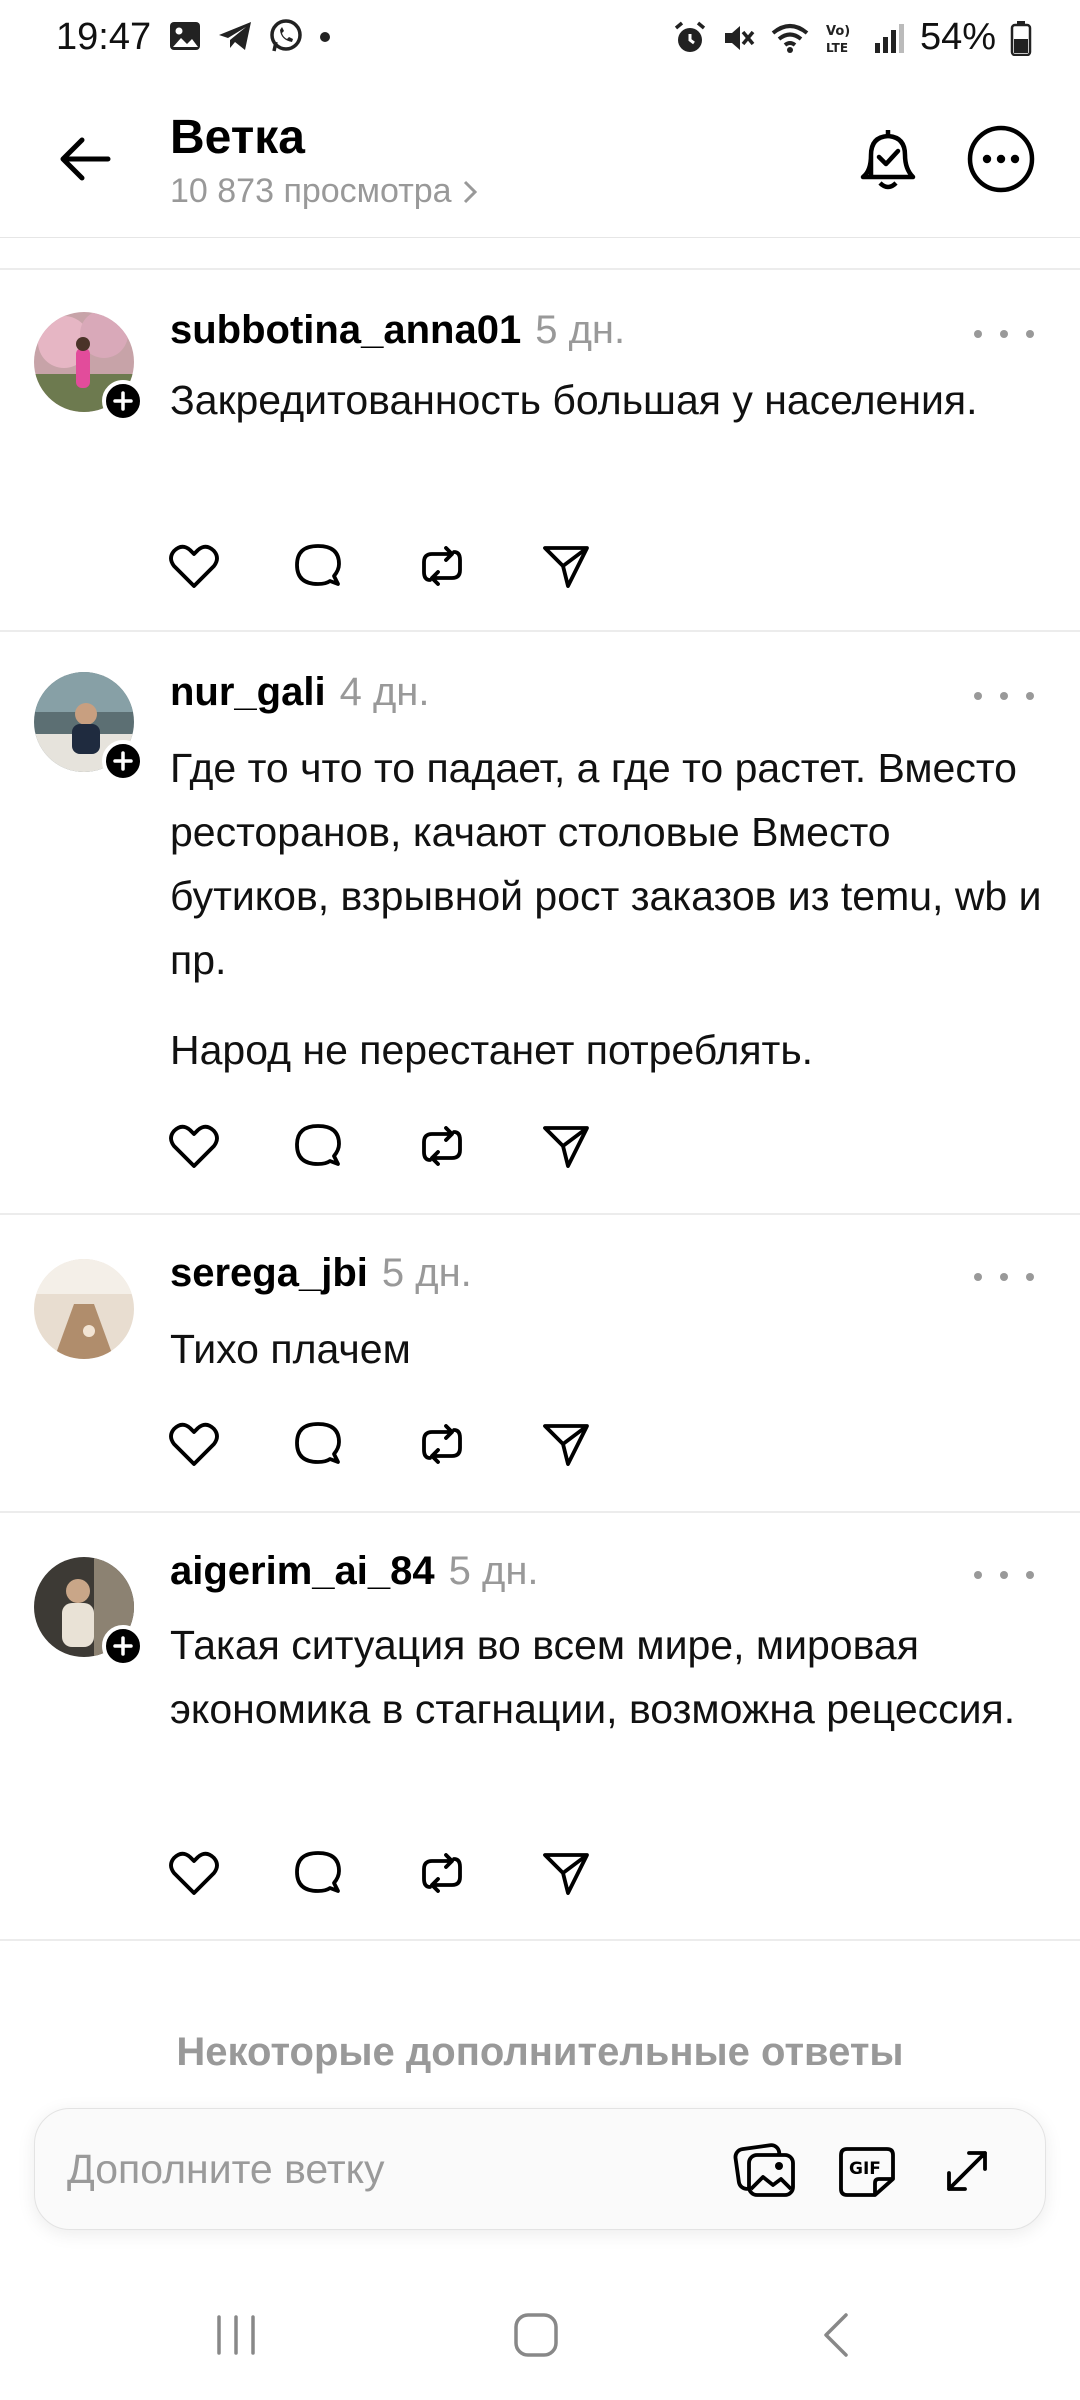  What do you see at coordinates (492, 1050) in the screenshot?
I see `post-paragraph: Народ не перестанет потреблять.` at bounding box center [492, 1050].